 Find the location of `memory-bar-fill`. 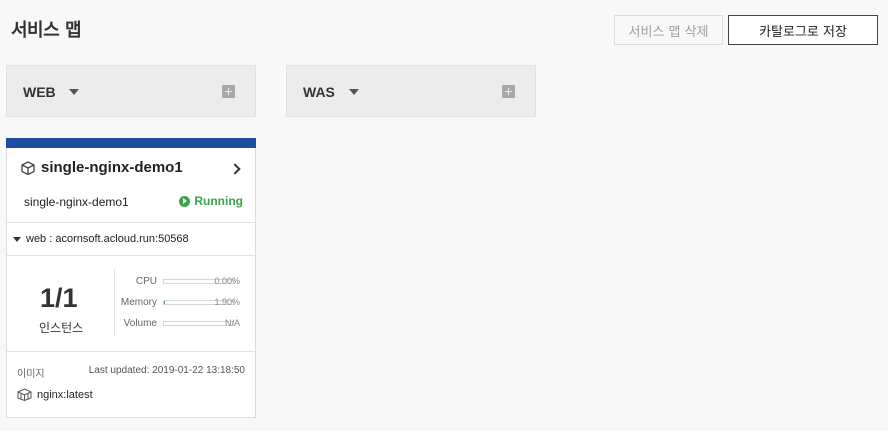

memory-bar-fill is located at coordinates (165, 302).